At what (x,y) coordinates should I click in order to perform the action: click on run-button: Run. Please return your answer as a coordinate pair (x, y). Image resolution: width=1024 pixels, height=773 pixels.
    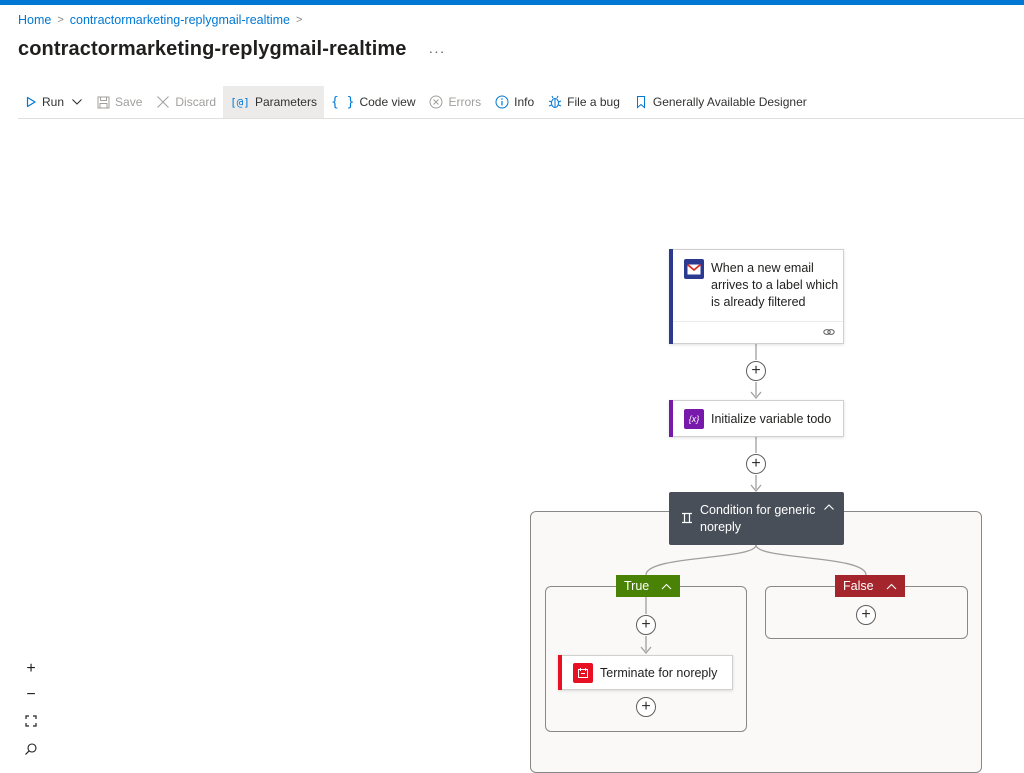
    Looking at the image, I should click on (54, 102).